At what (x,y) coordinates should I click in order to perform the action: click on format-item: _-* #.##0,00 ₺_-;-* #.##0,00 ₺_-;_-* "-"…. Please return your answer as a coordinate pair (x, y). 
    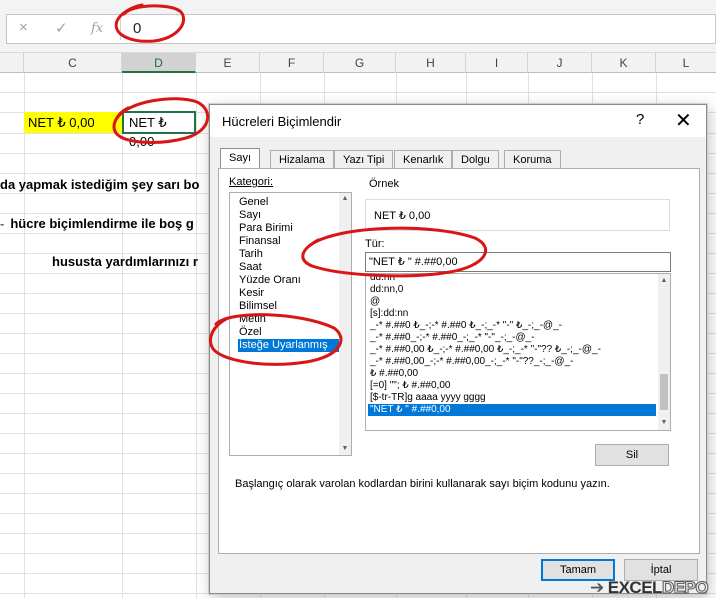
    Looking at the image, I should click on (512, 350).